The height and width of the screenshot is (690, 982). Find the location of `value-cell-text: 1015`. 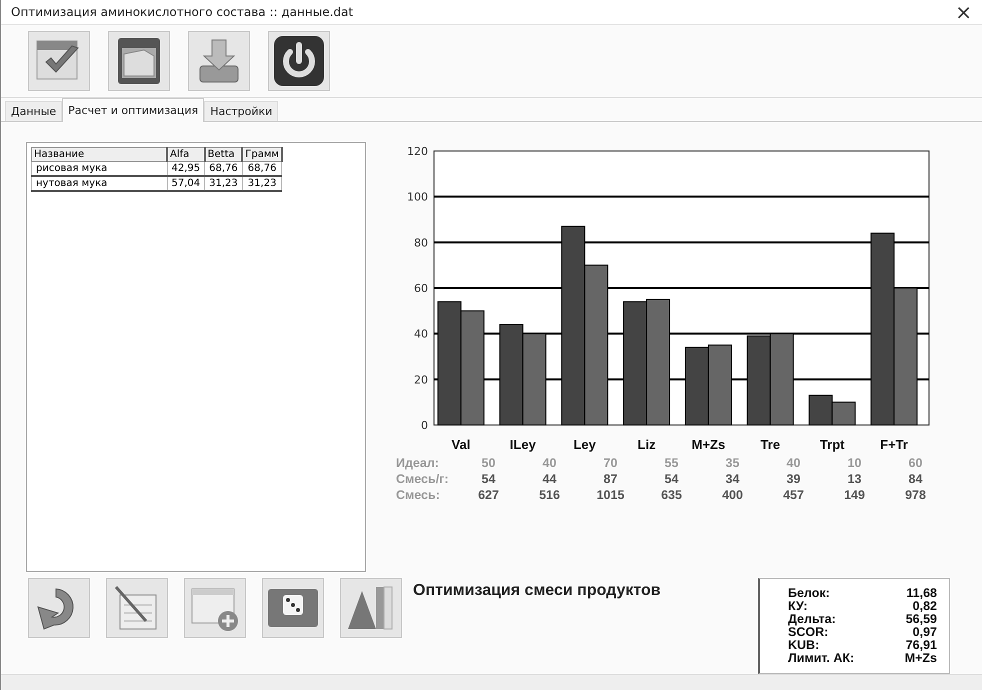

value-cell-text: 1015 is located at coordinates (611, 495).